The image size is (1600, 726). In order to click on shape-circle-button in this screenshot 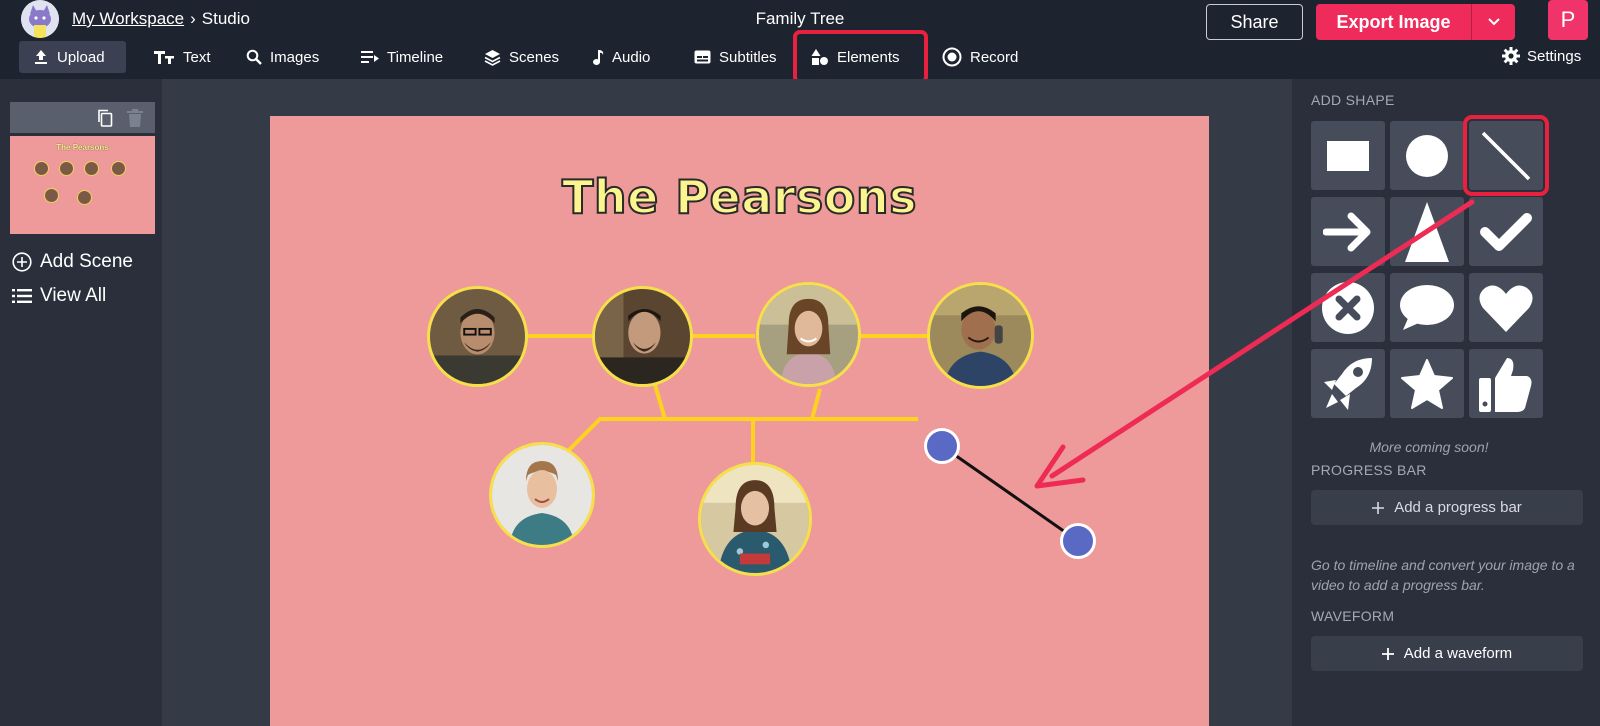, I will do `click(1427, 155)`.